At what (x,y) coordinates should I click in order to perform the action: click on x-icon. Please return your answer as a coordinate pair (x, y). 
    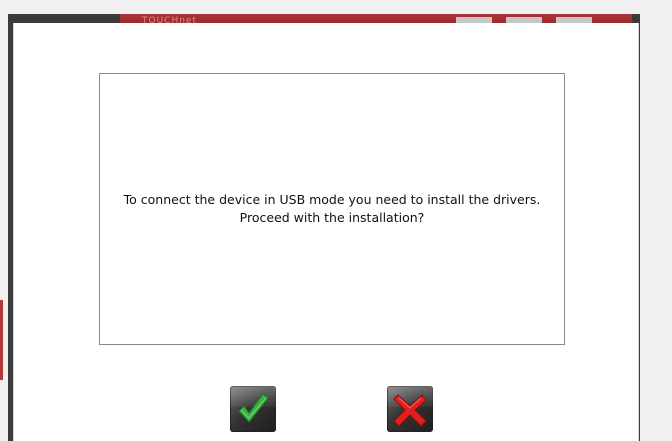
    Looking at the image, I should click on (410, 410).